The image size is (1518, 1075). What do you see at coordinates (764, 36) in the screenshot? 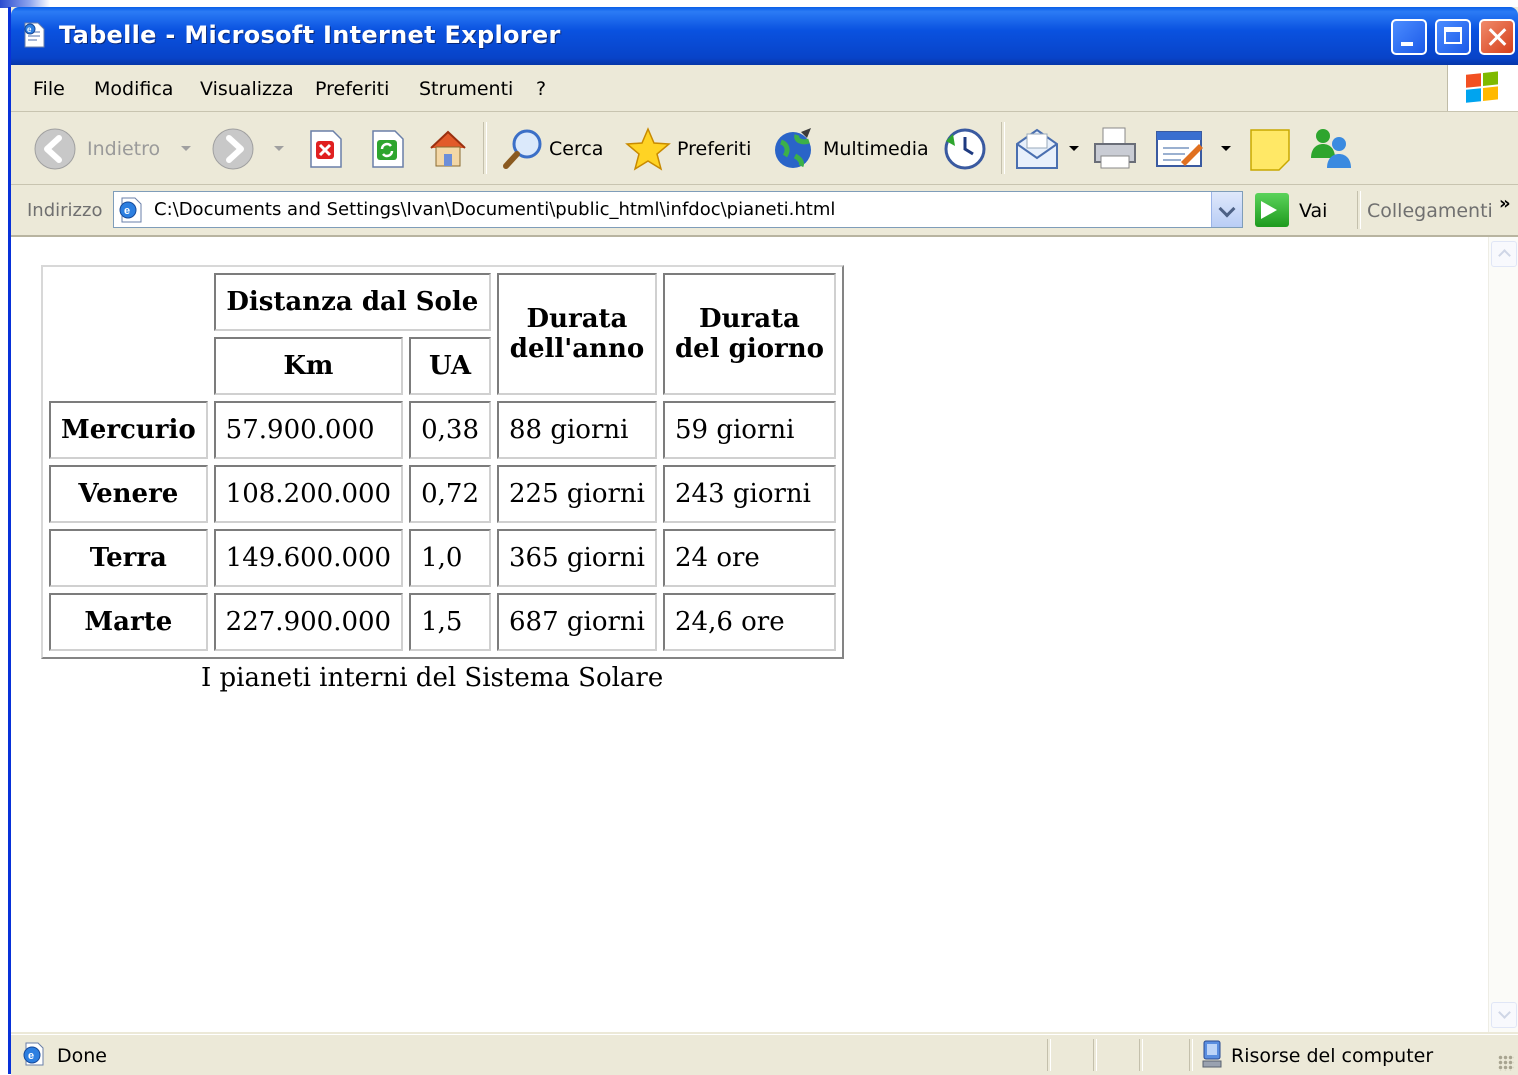
I see `title-bar: e Tabelle - Microsoft Internet Explorer` at bounding box center [764, 36].